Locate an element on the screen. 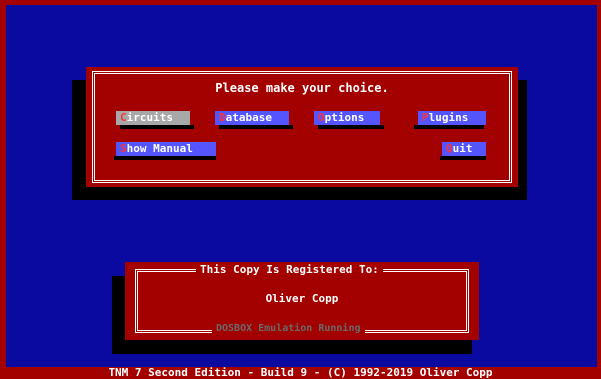  database-button-shadow is located at coordinates (256, 127).